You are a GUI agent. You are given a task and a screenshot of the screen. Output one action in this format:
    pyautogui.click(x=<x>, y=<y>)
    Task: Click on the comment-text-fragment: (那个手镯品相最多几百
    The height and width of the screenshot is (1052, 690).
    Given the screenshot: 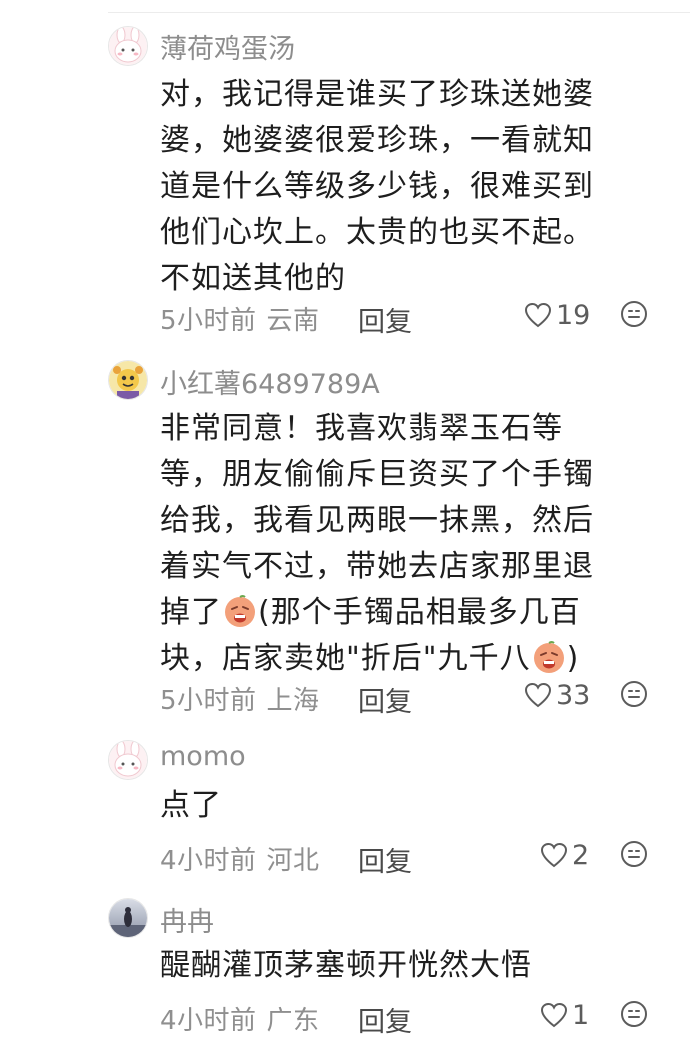 What is the action you would take?
    pyautogui.click(x=419, y=612)
    